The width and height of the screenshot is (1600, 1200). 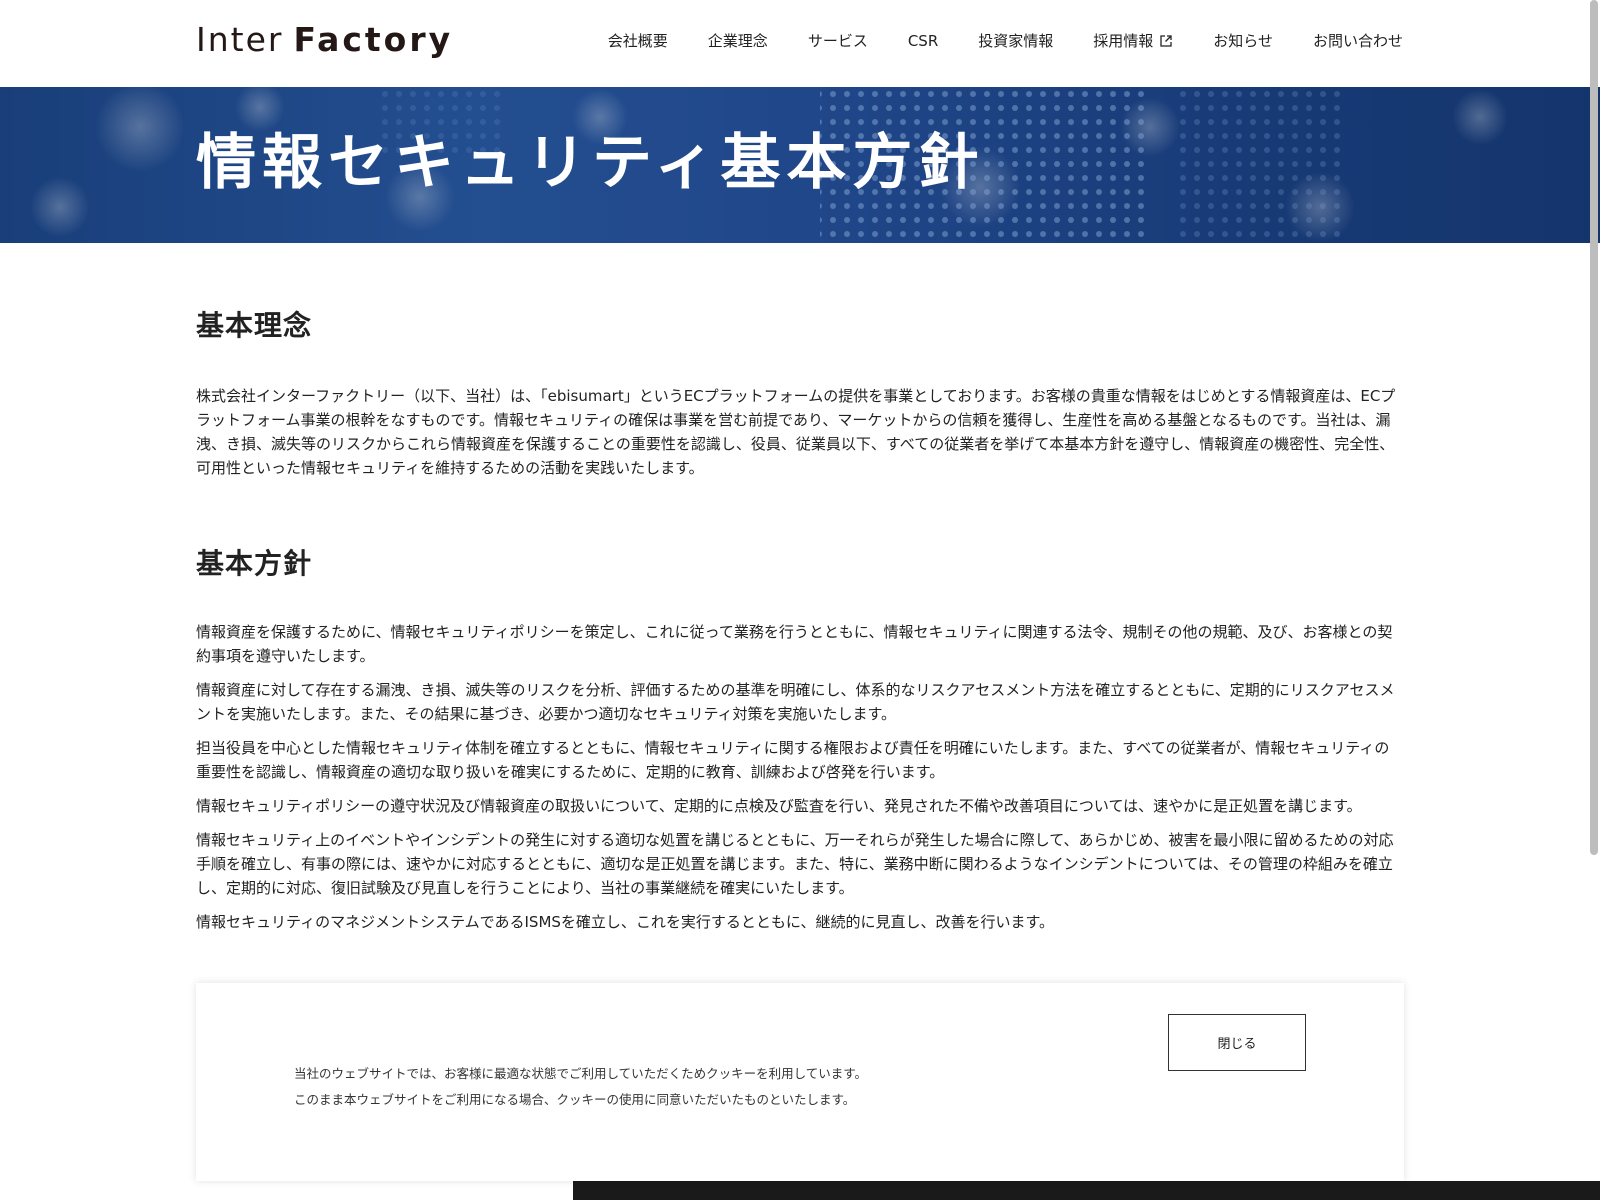 I want to click on nav-csr: CSR, so click(x=923, y=41).